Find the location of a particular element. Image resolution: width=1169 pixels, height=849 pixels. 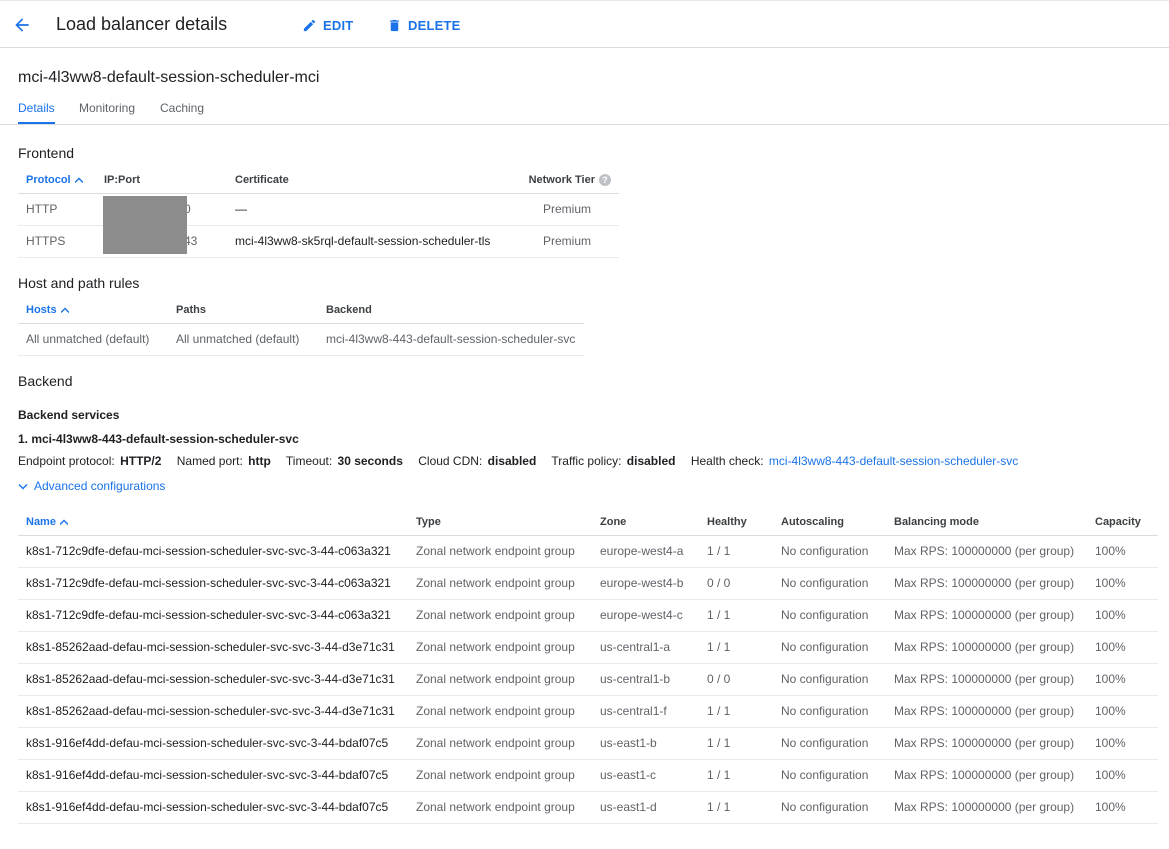

back-button is located at coordinates (22, 25).